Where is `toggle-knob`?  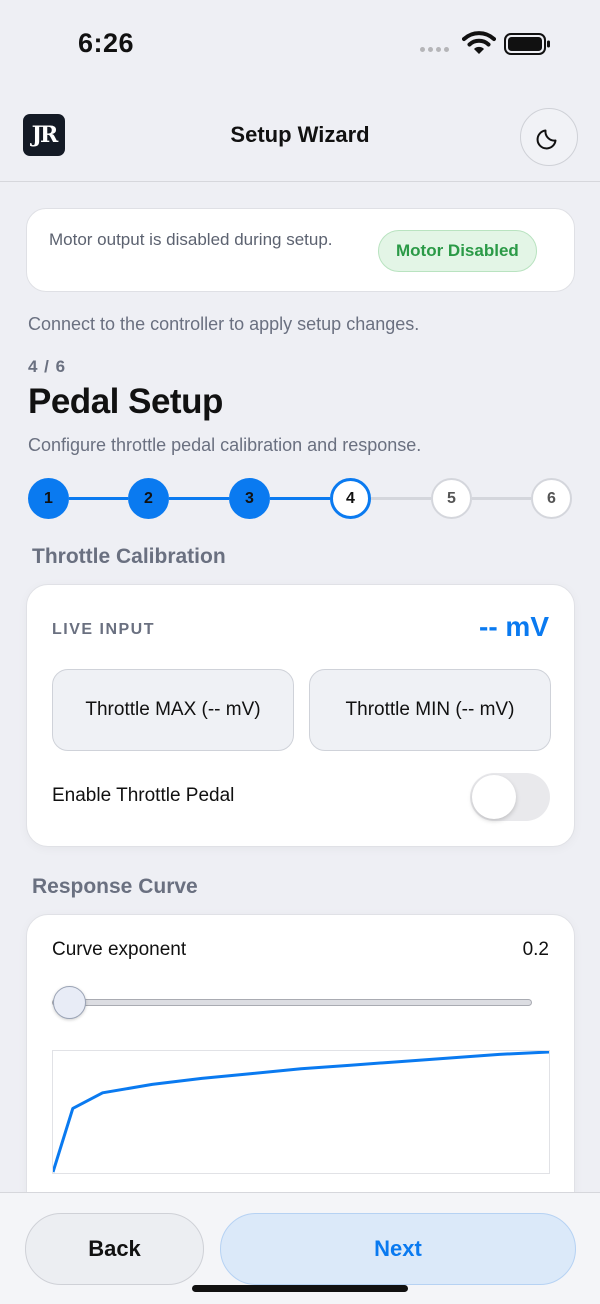 toggle-knob is located at coordinates (494, 797).